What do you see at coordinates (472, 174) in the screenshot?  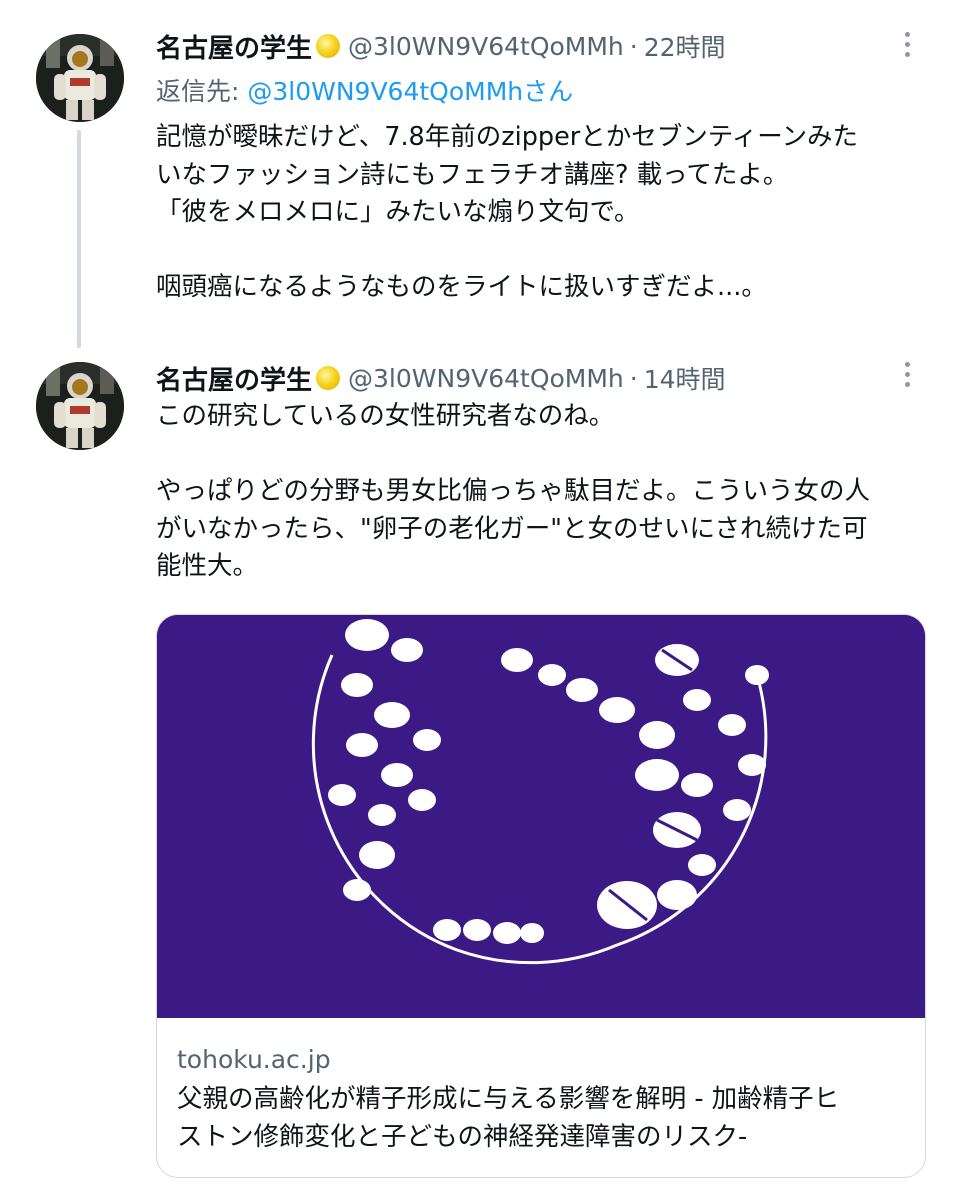 I see `tweet-text-line: いなファッション詩にもフェラチオ講座? 載ってたよ。` at bounding box center [472, 174].